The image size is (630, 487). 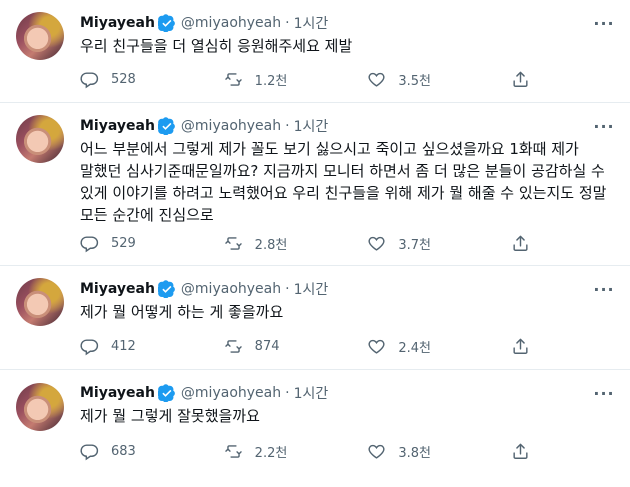 I want to click on like-button: 3.7천, so click(x=439, y=243).